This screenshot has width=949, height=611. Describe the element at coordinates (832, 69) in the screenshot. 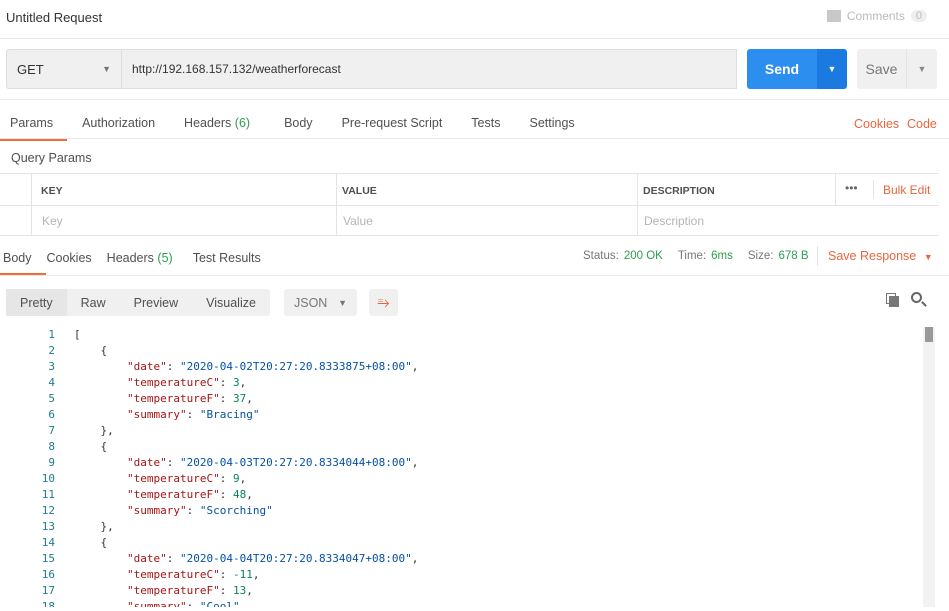

I see `send-options-chevron-icon: ▼` at that location.